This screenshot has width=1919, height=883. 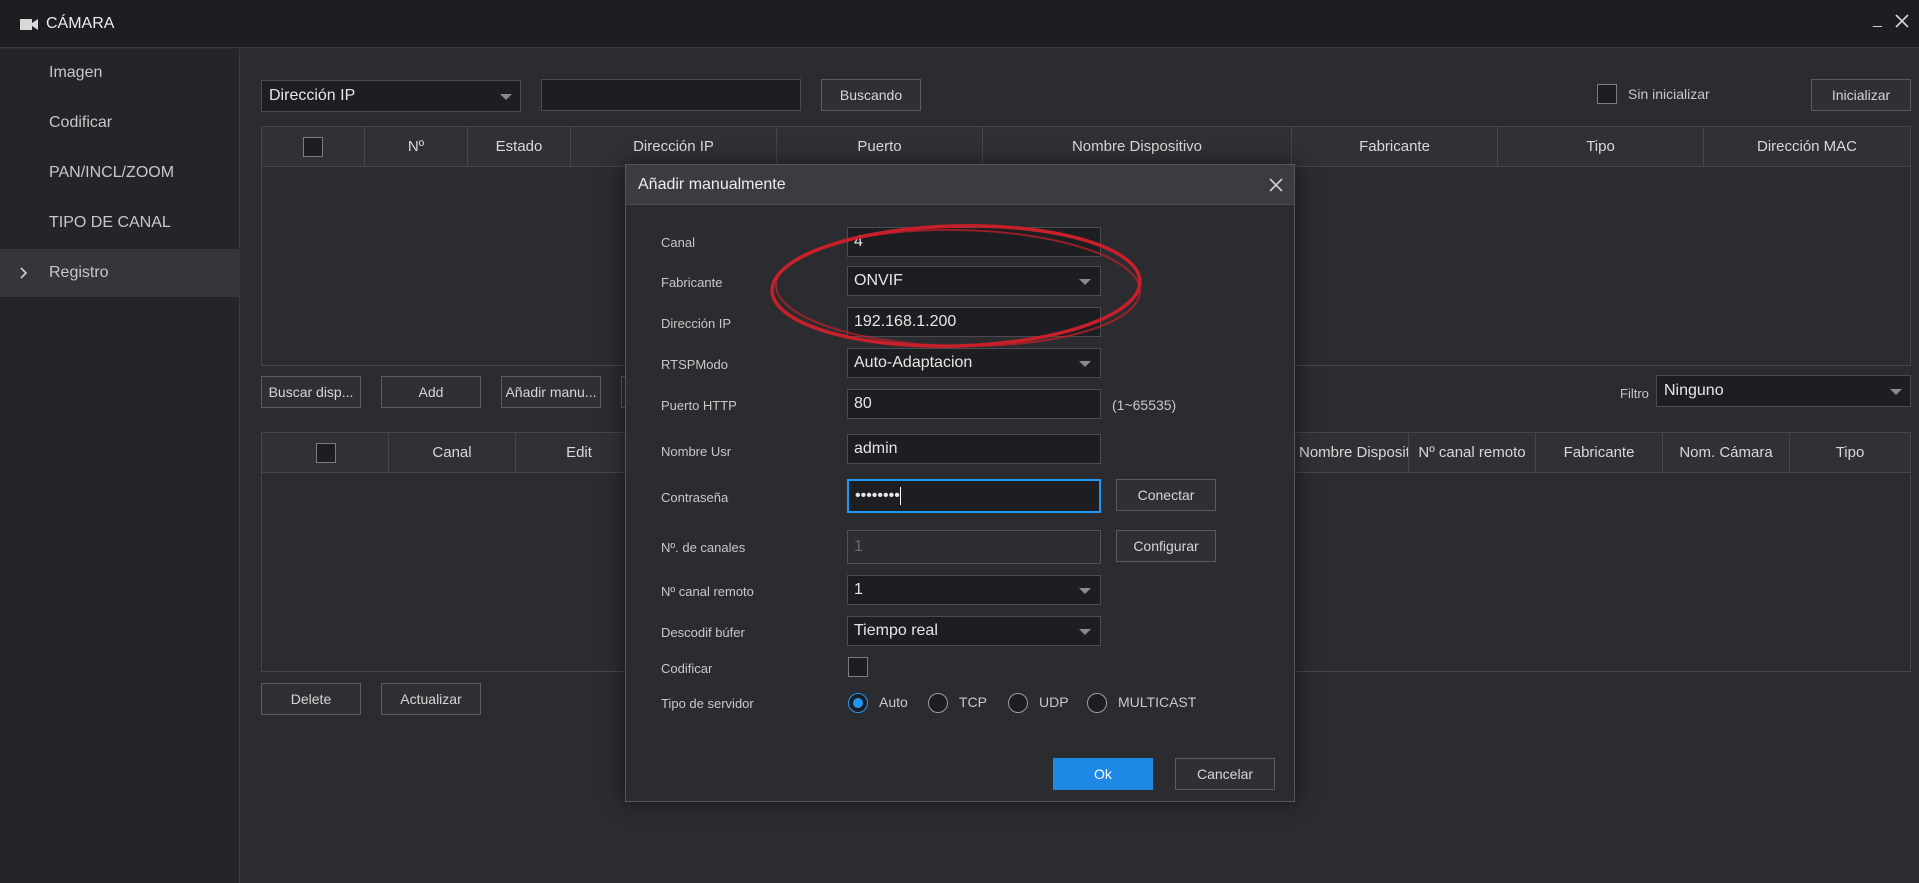 What do you see at coordinates (960, 185) in the screenshot?
I see `dialog-header: Añadir manualmente` at bounding box center [960, 185].